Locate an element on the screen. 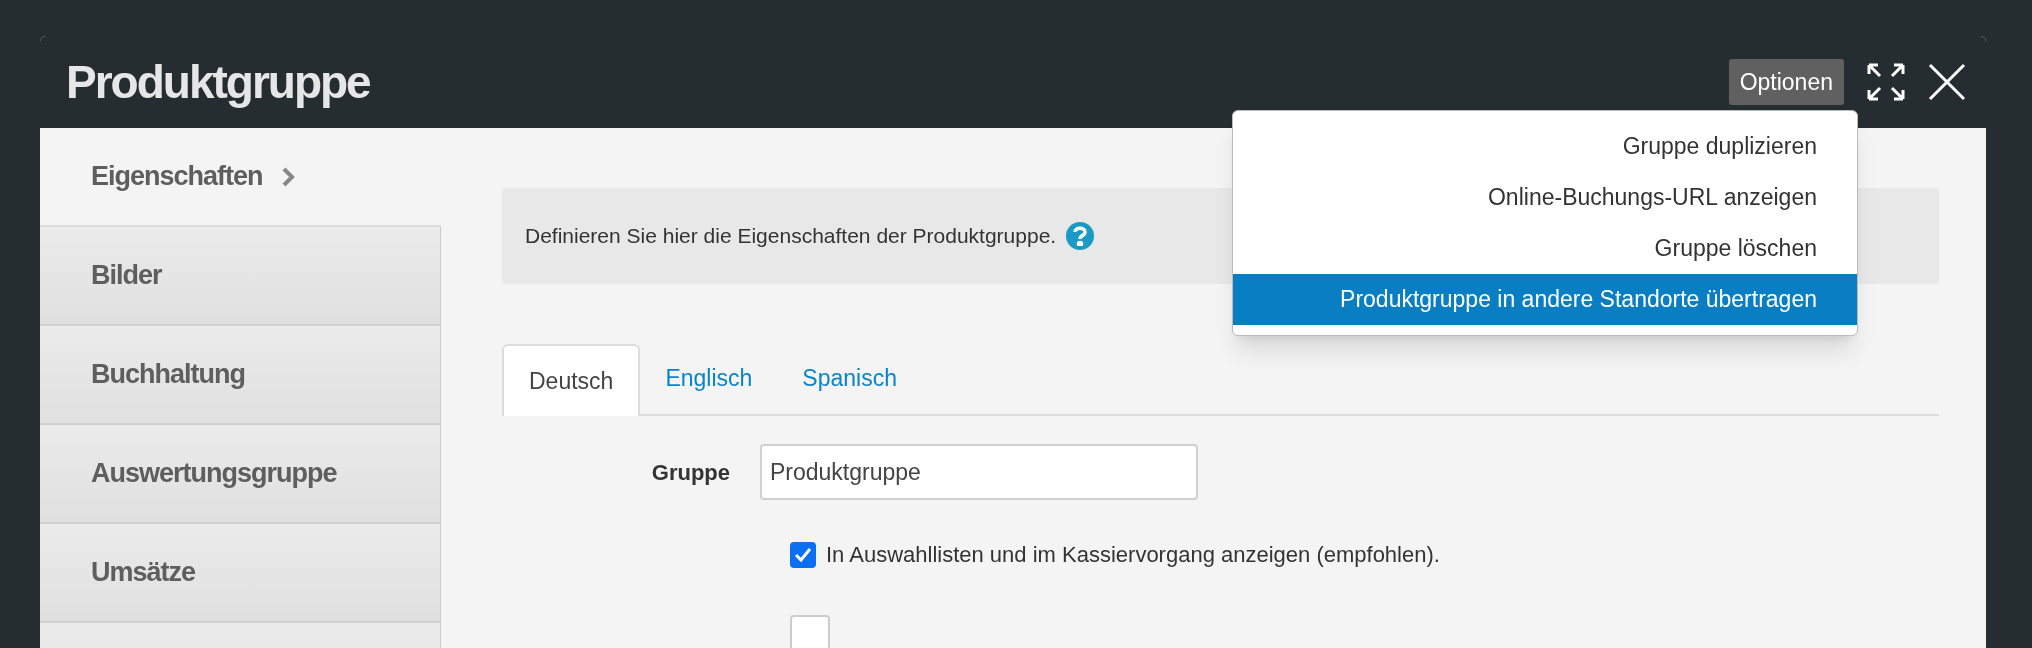 Image resolution: width=2032 pixels, height=648 pixels. info-text: Definieren Sie hier die Eigenschaften der Produktgruppe. is located at coordinates (791, 236).